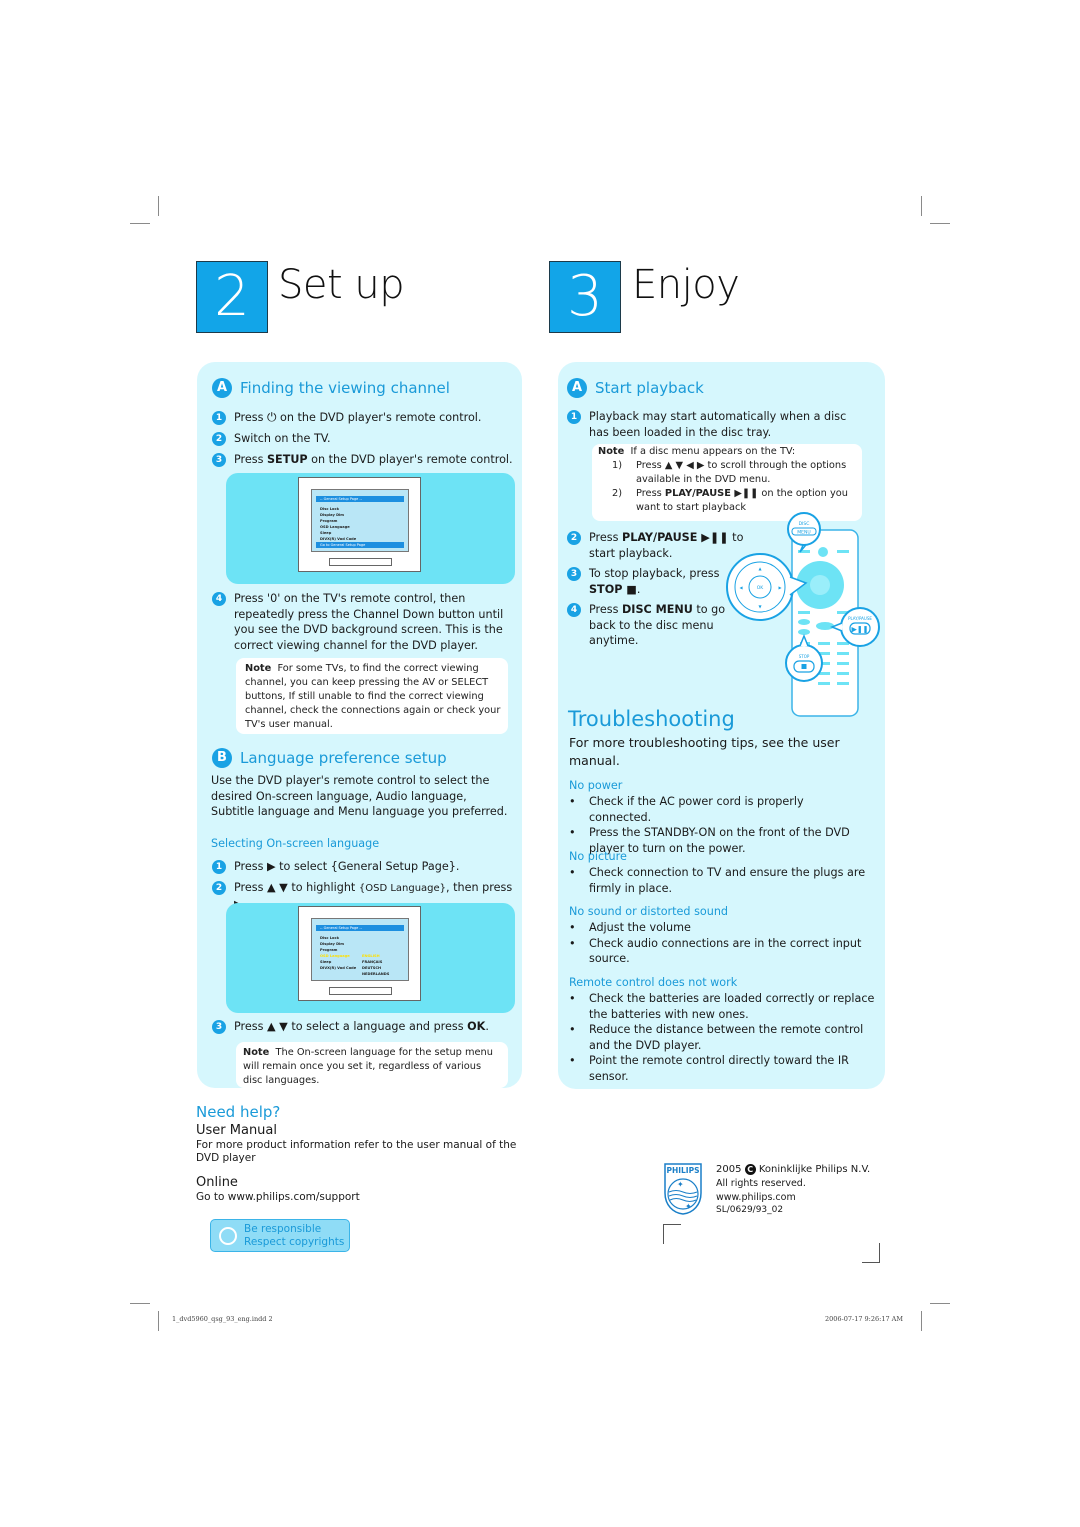 The width and height of the screenshot is (1080, 1527). I want to click on subheading-onscreen-language: Selecting On-screen language, so click(295, 843).